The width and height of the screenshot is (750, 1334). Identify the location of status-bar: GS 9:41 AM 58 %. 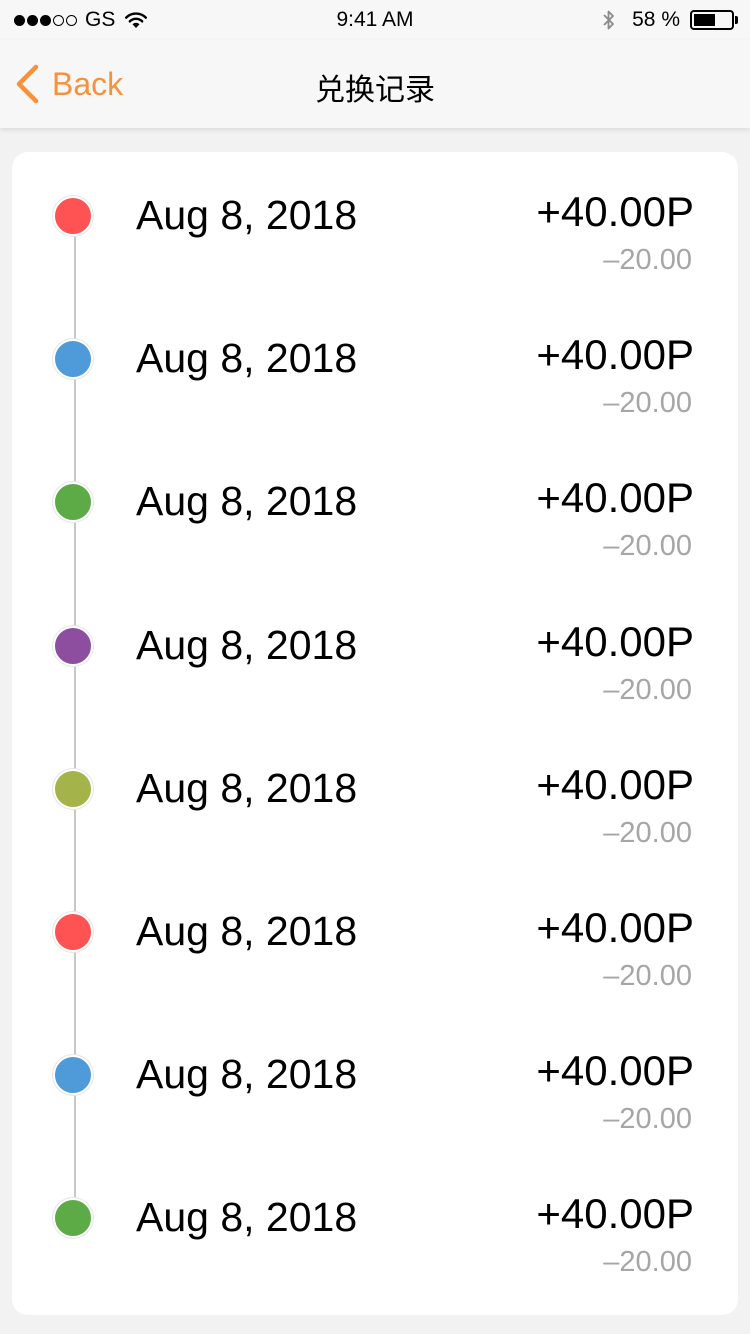
(375, 20).